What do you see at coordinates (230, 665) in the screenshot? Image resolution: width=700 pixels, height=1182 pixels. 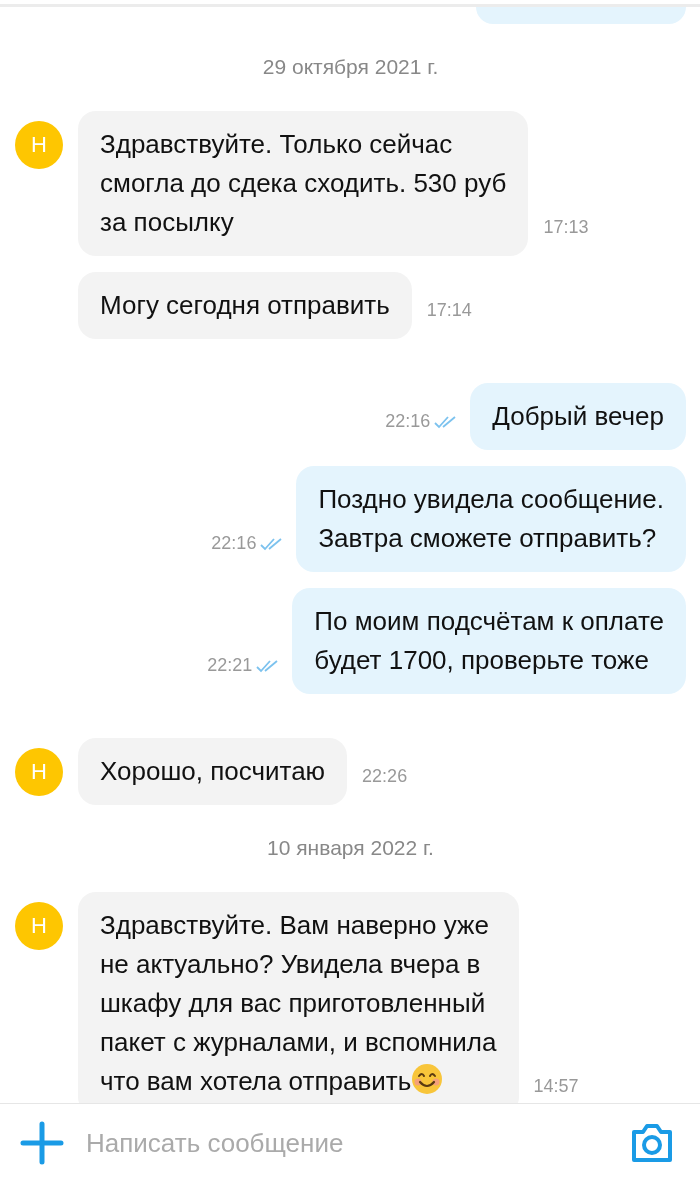 I see `message-time: 22:21` at bounding box center [230, 665].